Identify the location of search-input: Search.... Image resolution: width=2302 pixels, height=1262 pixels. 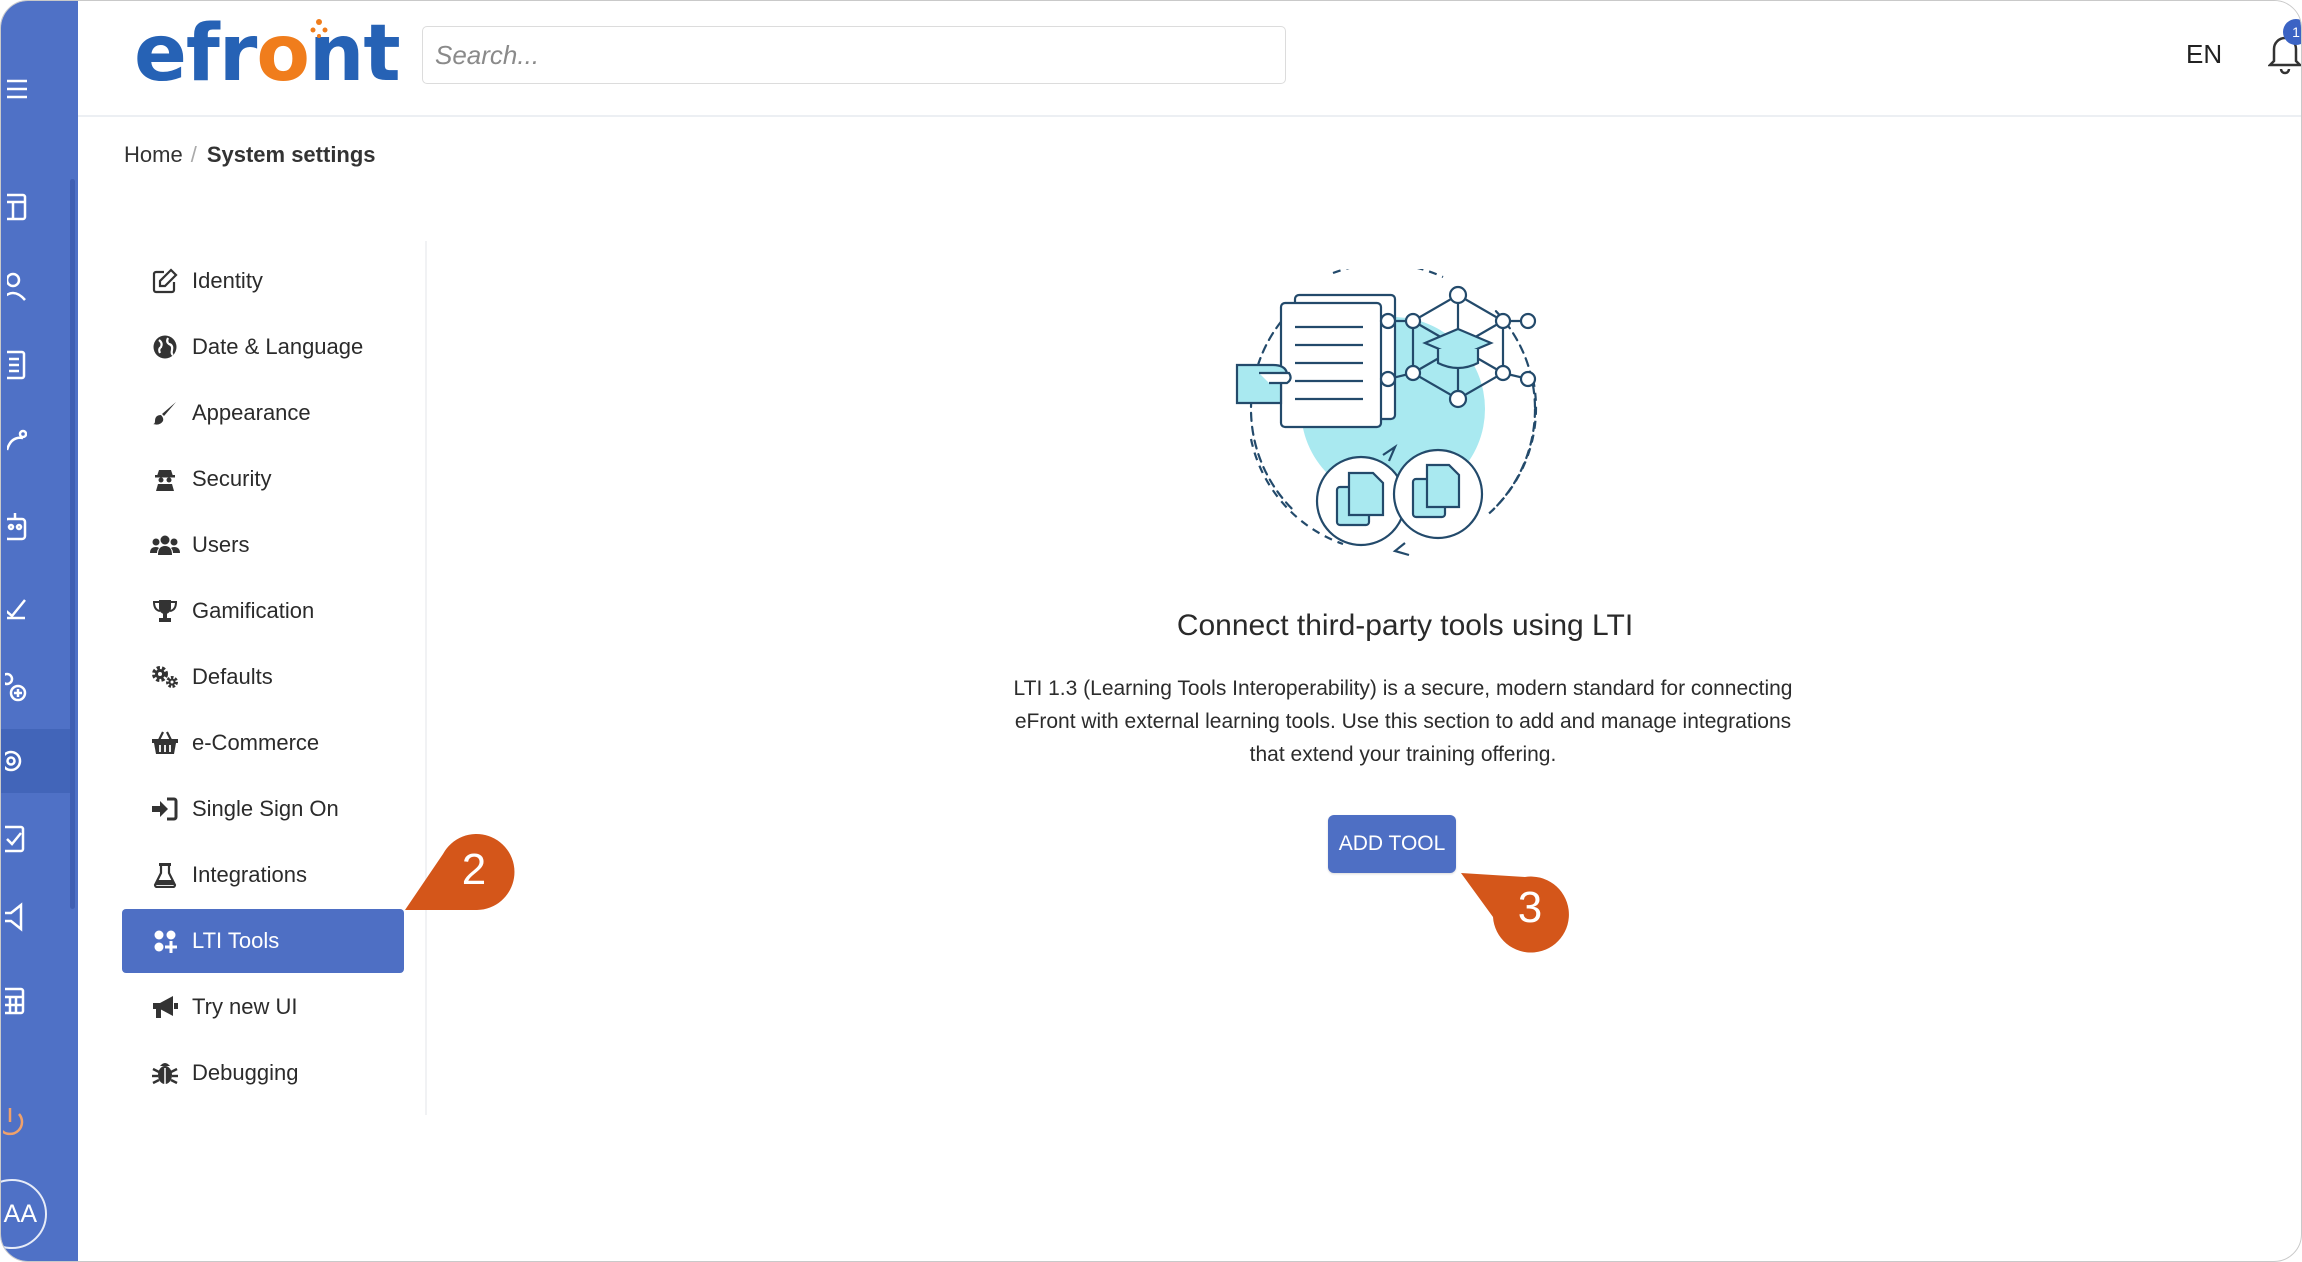
(854, 55).